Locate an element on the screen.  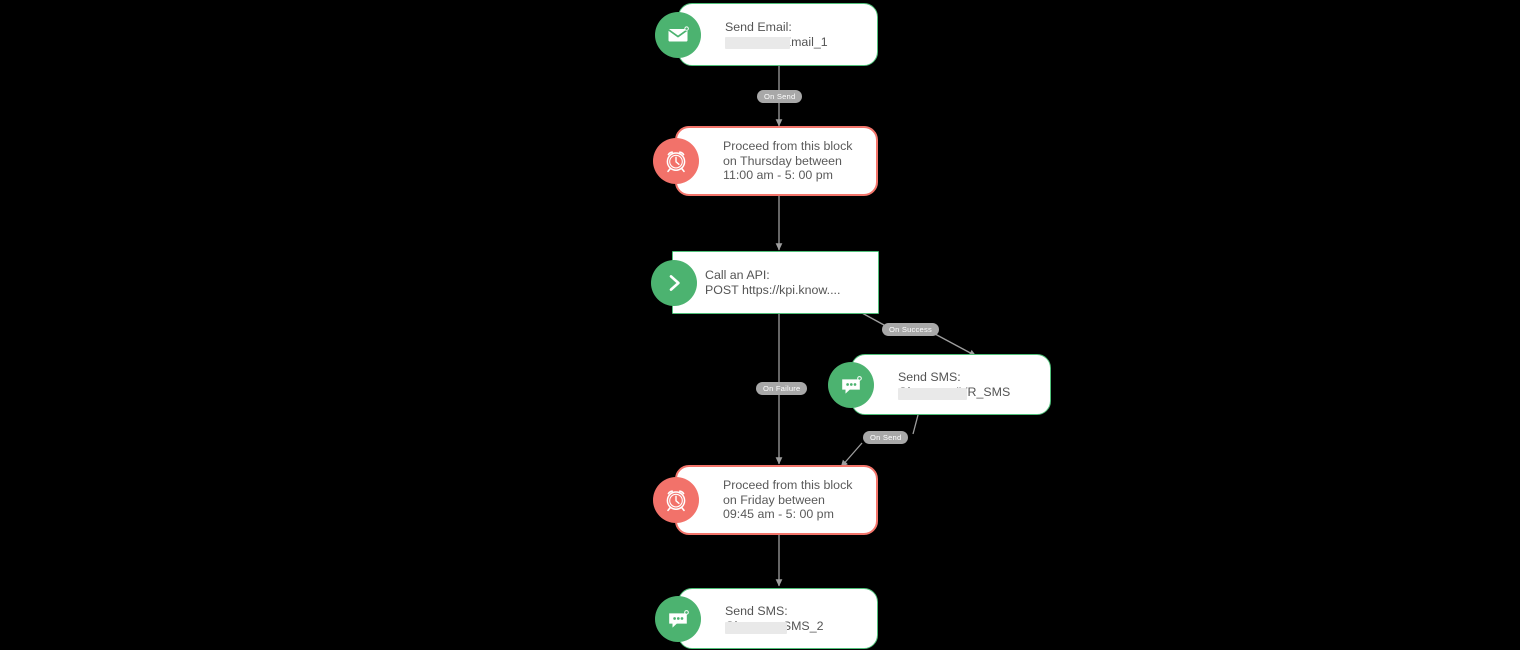
delay-line-2: on Thursday between is located at coordinates (782, 160).